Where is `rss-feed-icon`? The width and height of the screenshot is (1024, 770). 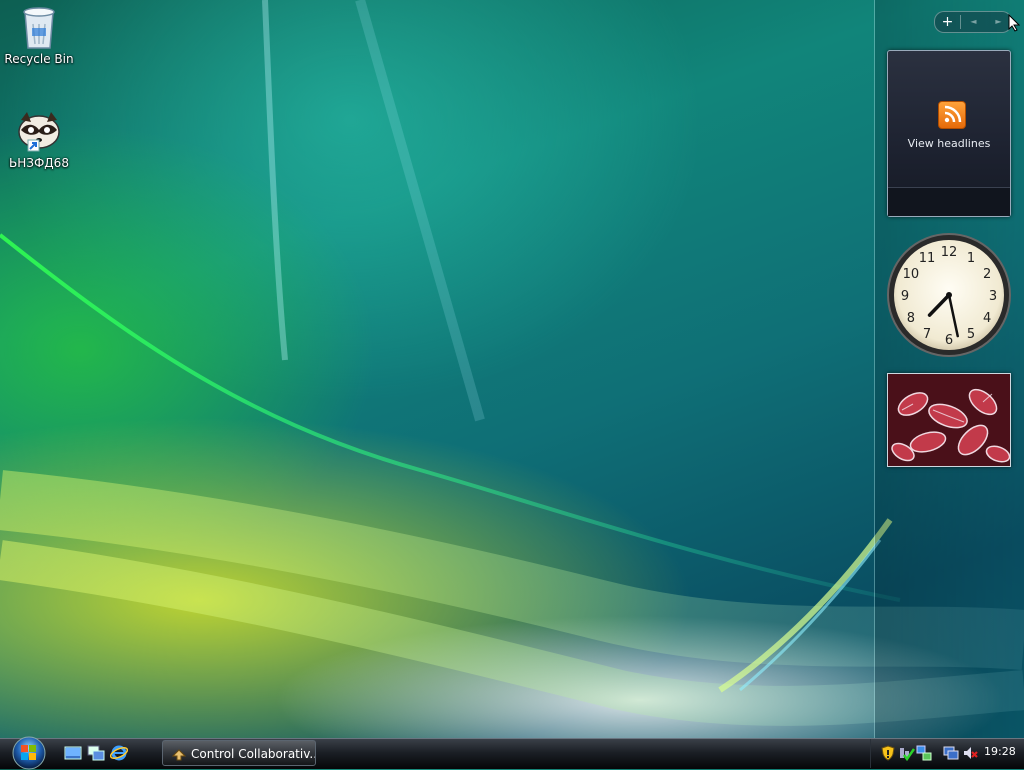
rss-feed-icon is located at coordinates (952, 115).